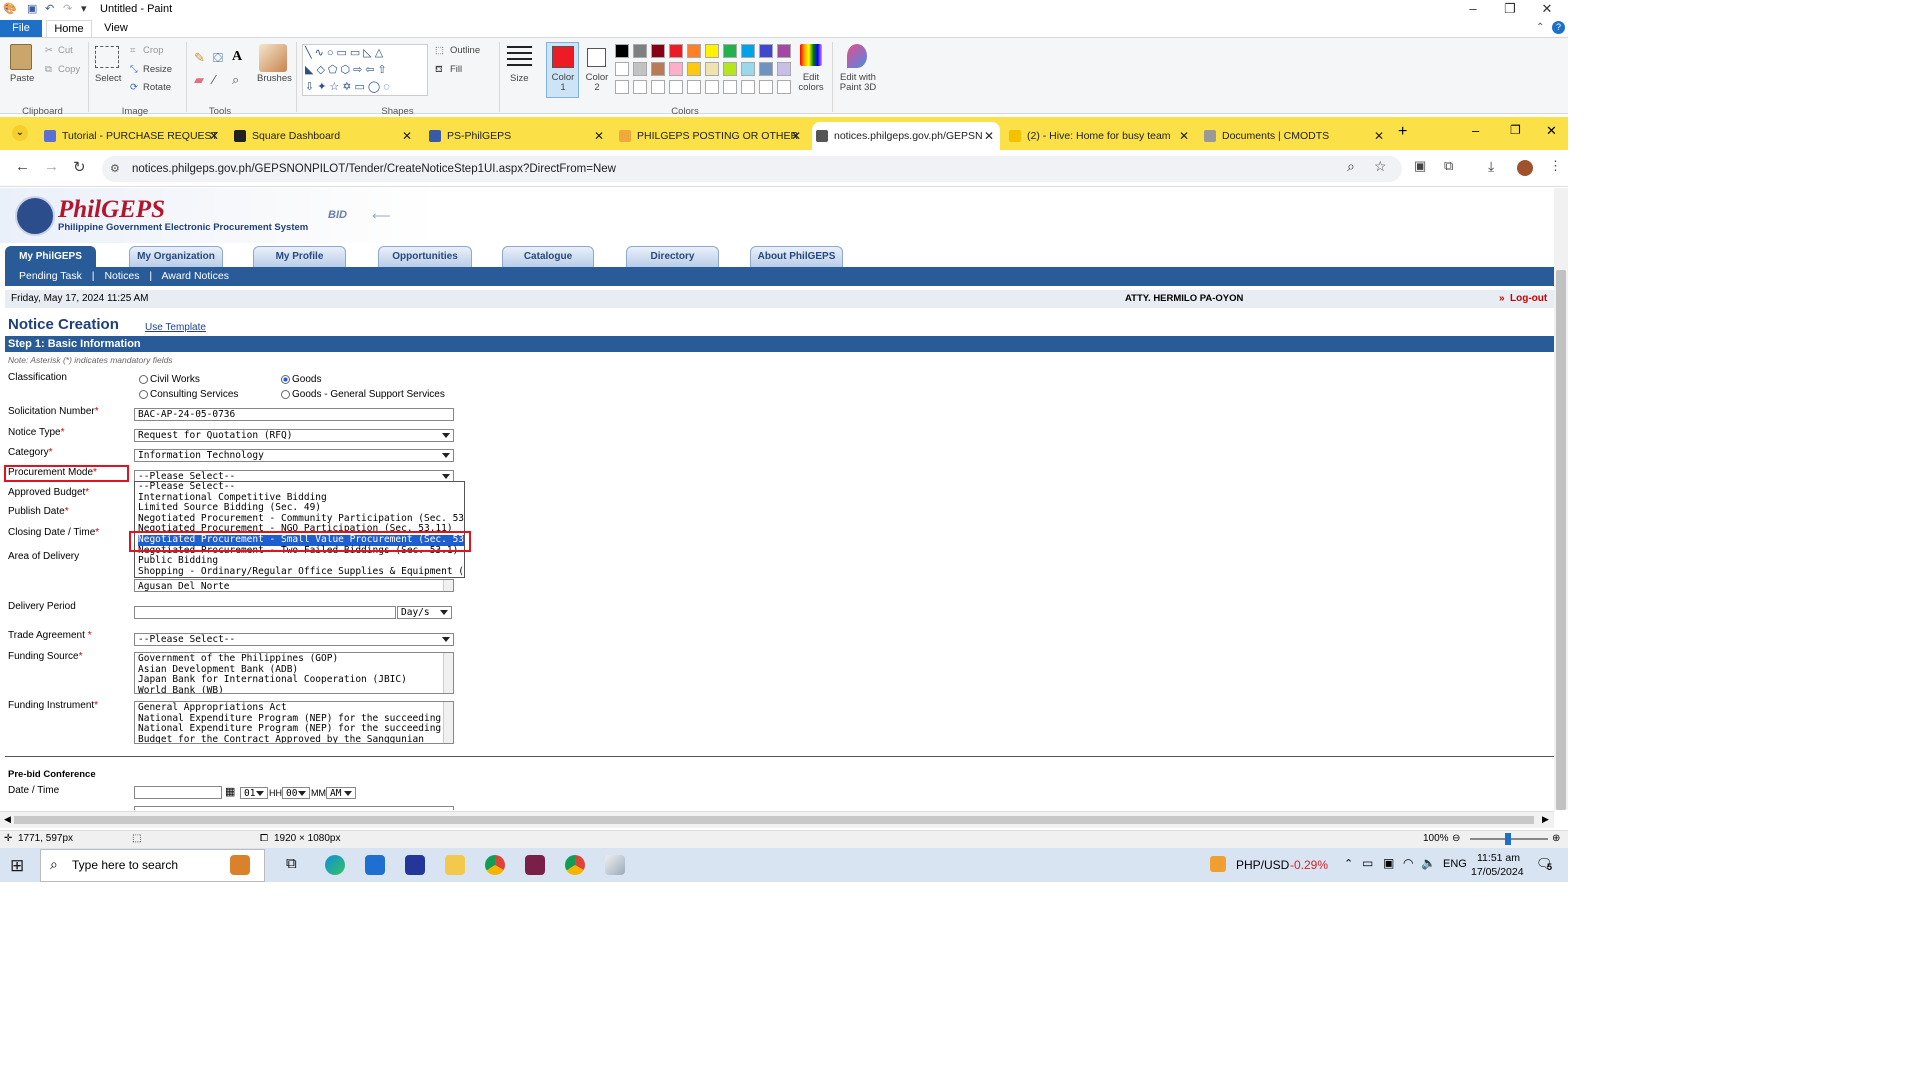 The width and height of the screenshot is (1920, 1080). I want to click on language-indicator: ENG, so click(1455, 864).